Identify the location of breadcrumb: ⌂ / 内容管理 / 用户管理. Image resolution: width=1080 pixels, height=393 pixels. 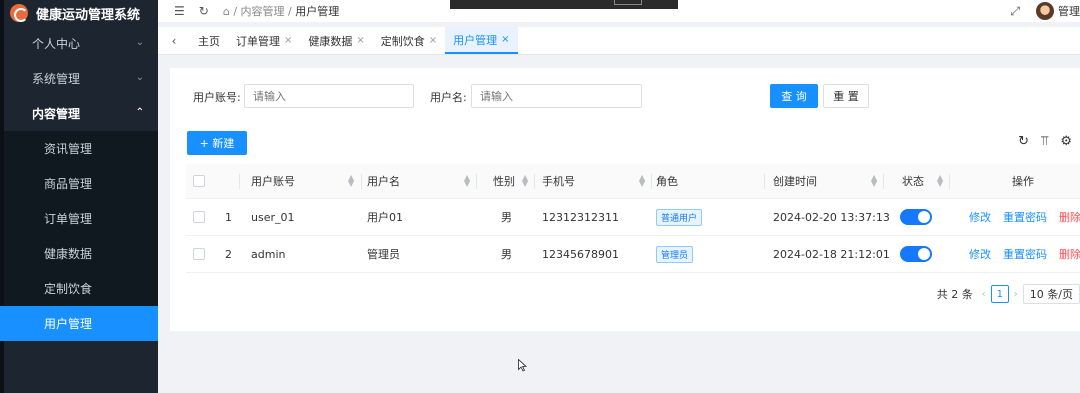
(281, 11).